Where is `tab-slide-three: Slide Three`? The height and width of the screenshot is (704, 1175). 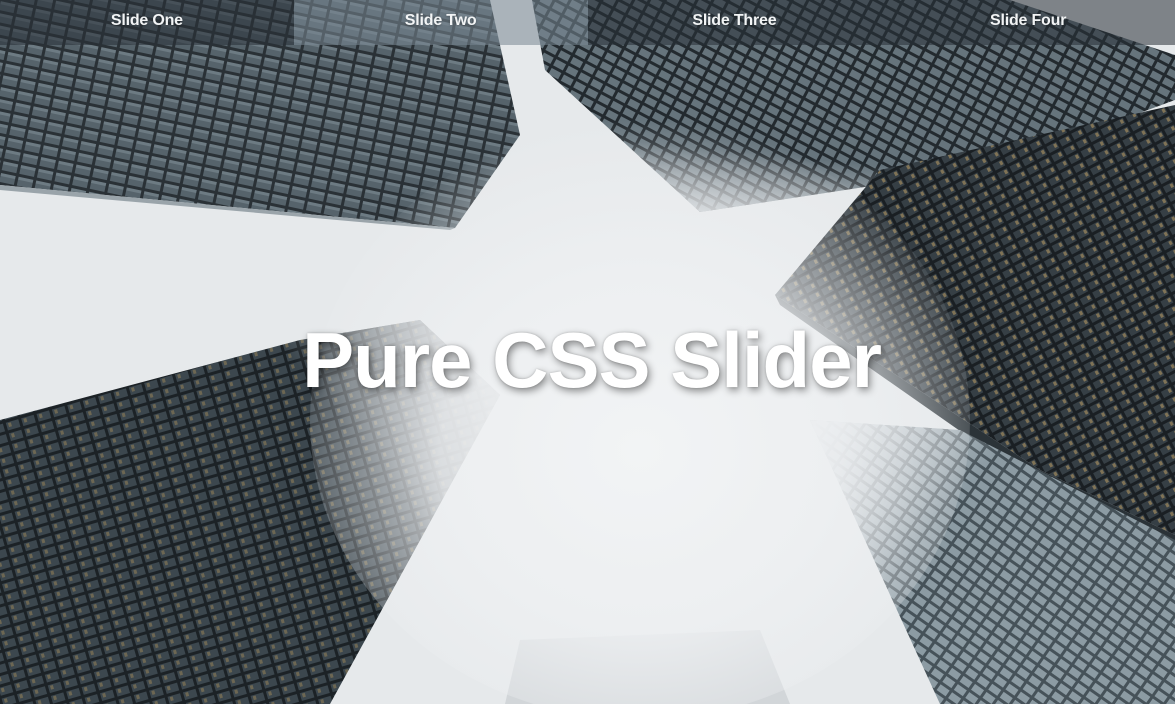 tab-slide-three: Slide Three is located at coordinates (734, 22).